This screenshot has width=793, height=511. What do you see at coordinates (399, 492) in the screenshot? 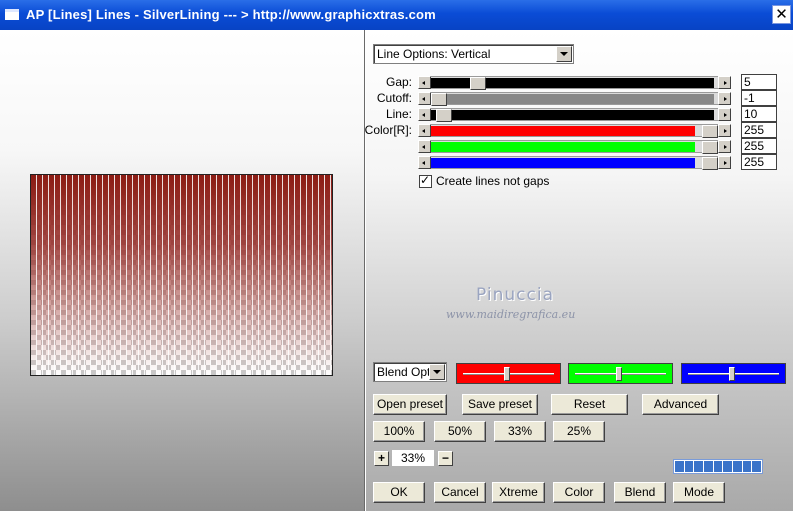
I see `ok-button: OK` at bounding box center [399, 492].